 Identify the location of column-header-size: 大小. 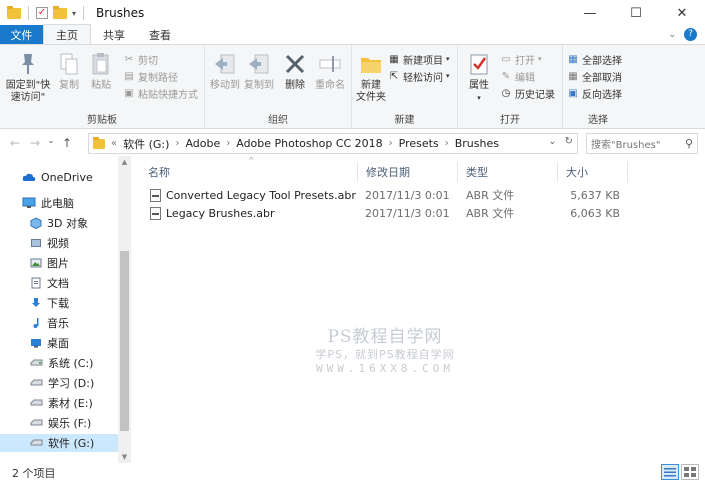
(593, 172).